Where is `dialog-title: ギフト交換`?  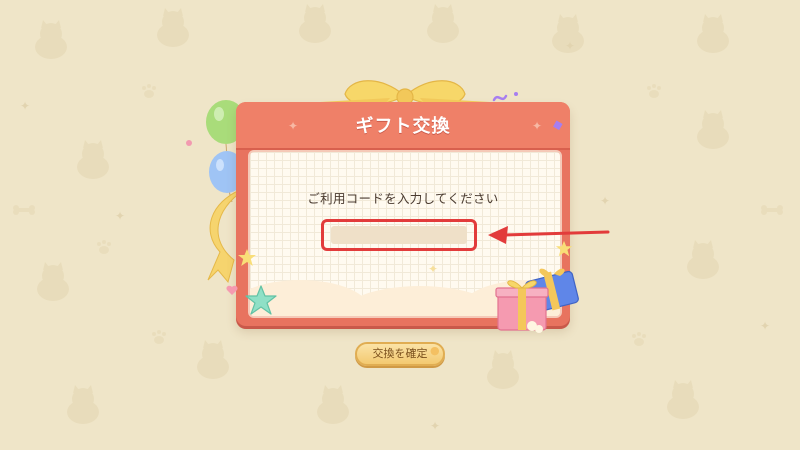 dialog-title: ギフト交換 is located at coordinates (403, 126).